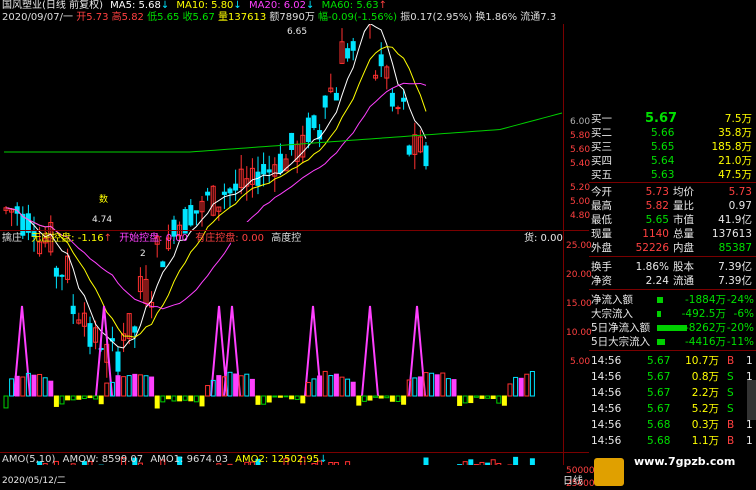 This screenshot has width=756, height=490. Describe the element at coordinates (28, 459) in the screenshot. I see `amo-name: AMO(5,10)` at that location.